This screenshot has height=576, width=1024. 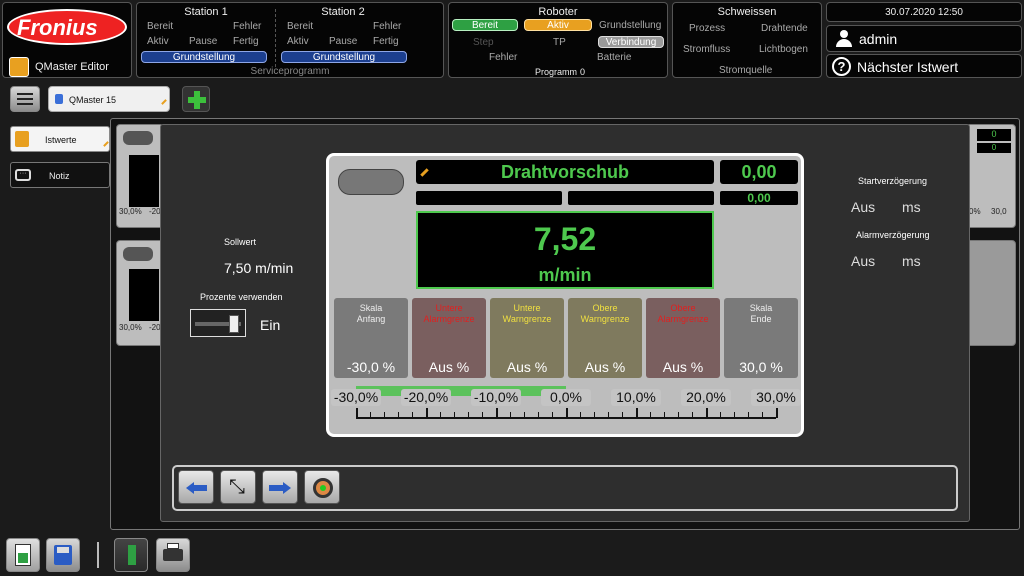 What do you see at coordinates (784, 28) in the screenshot?
I see `welding-drahtende: Drahtende` at bounding box center [784, 28].